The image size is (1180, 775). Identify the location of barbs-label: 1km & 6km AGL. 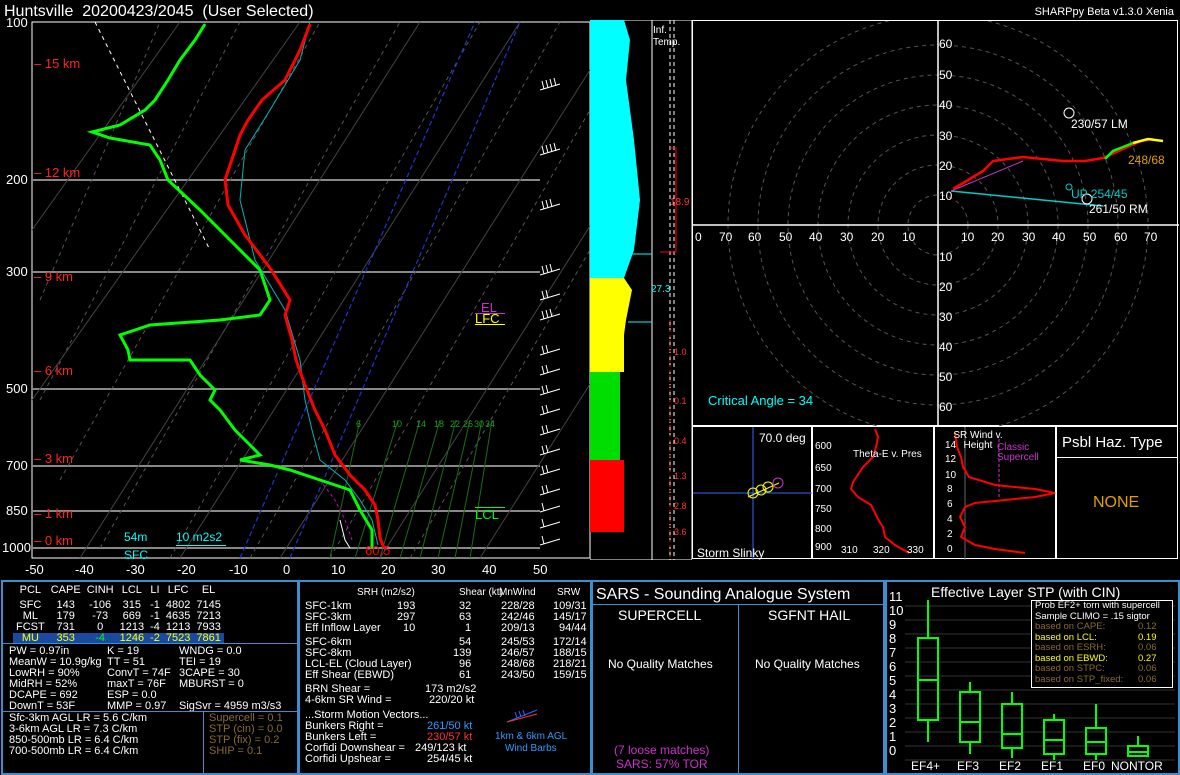
(531, 736).